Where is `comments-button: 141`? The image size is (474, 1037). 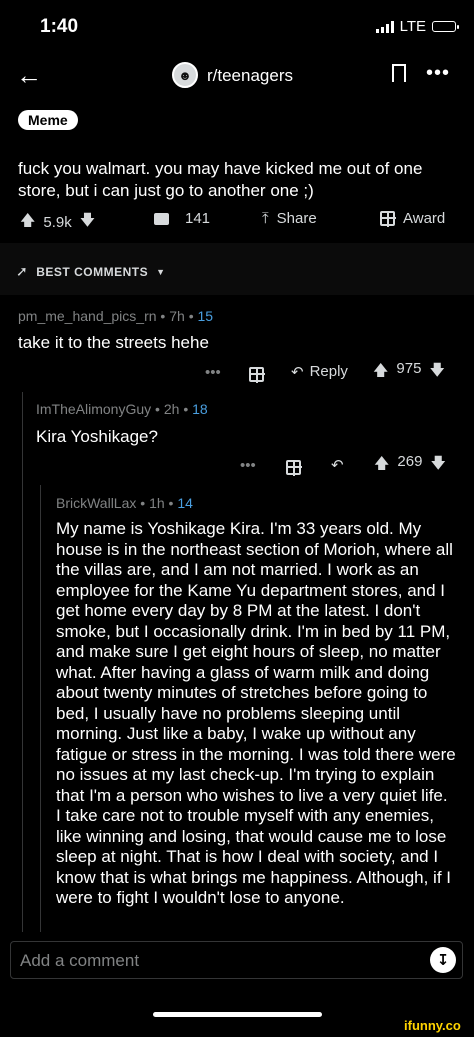 comments-button: 141 is located at coordinates (182, 218).